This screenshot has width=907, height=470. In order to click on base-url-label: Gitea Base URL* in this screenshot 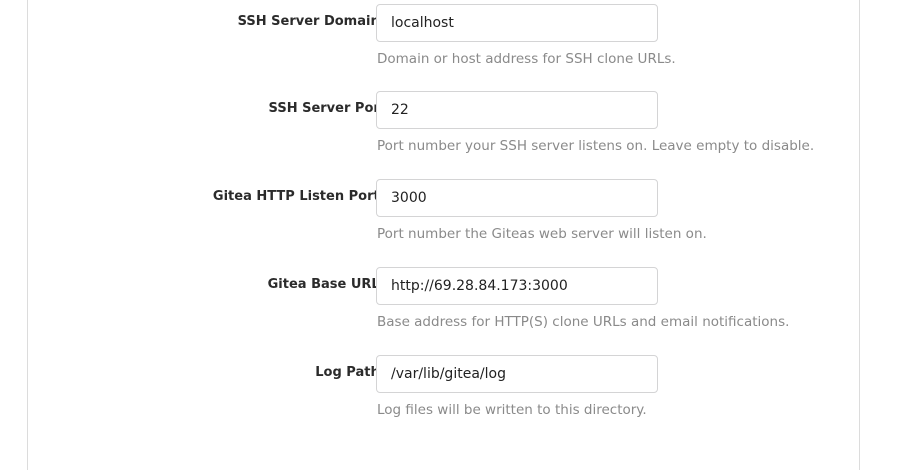, I will do `click(328, 282)`.